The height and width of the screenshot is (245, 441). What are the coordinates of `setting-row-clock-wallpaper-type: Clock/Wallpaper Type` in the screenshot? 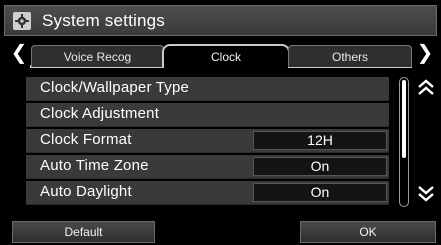 It's located at (207, 89).